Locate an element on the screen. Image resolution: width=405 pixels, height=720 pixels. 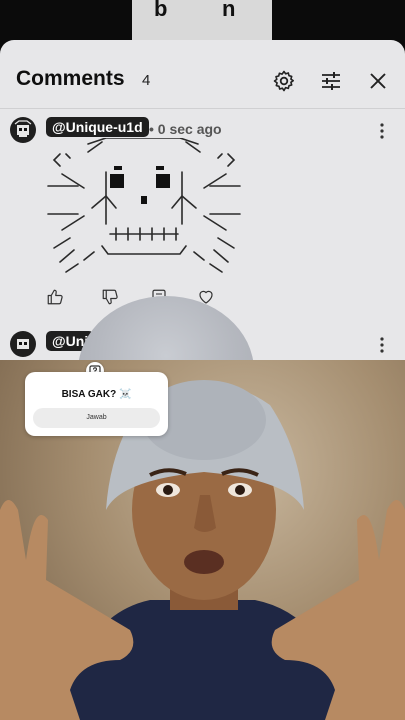
question-sticker: BISA GAK? ☠️ Jawab is located at coordinates (96, 404).